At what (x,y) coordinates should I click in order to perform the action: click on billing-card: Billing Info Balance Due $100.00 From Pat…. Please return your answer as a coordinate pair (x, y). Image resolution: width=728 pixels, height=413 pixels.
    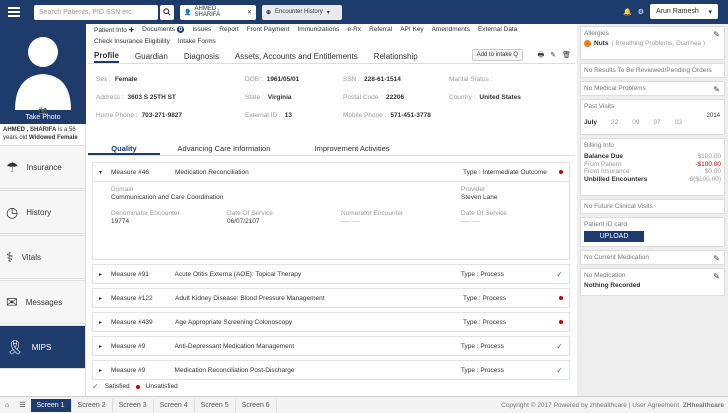
    Looking at the image, I should click on (652, 167).